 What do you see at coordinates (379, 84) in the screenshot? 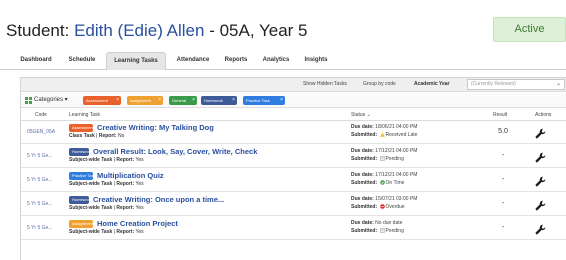
I see `group-by-code-toggle: Group by code` at bounding box center [379, 84].